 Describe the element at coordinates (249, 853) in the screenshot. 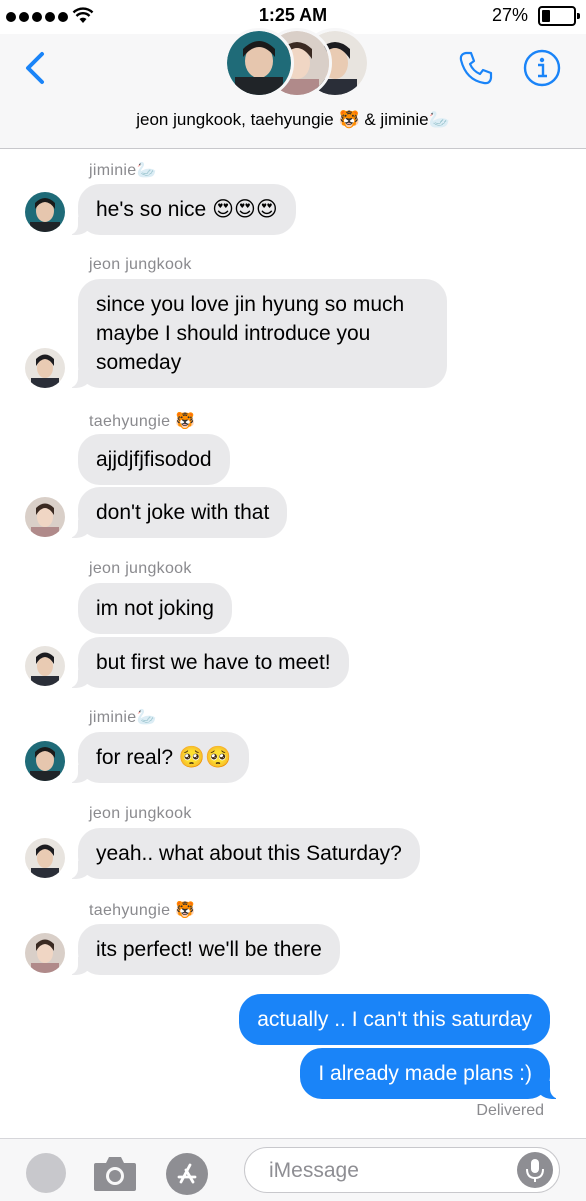

I see `message-text: yeah.. what about this Saturday?` at that location.